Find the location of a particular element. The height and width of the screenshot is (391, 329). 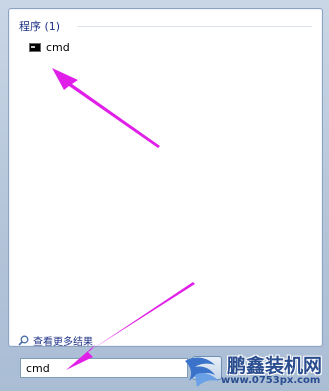

result-item-label: cmd is located at coordinates (58, 47).